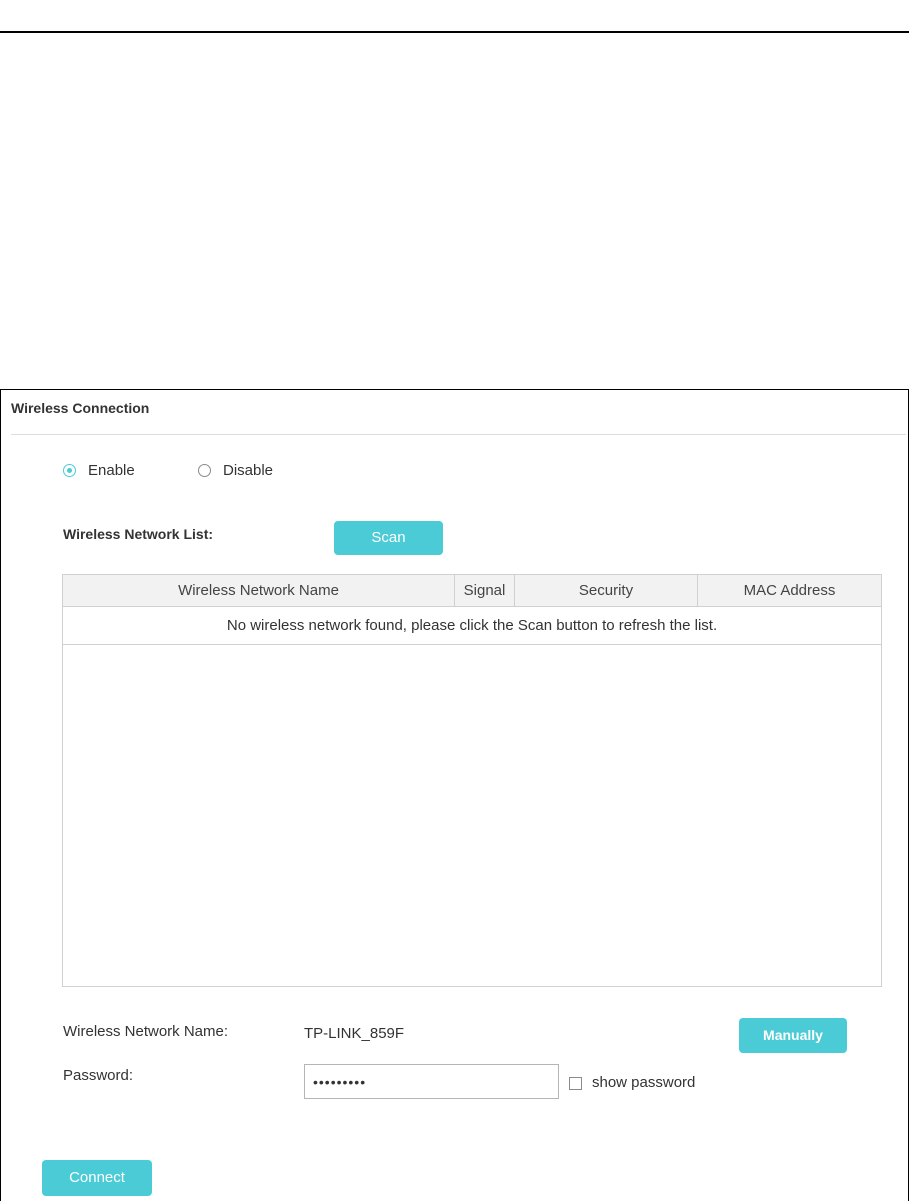 The width and height of the screenshot is (909, 1201). Describe the element at coordinates (454, 32) in the screenshot. I see `top-divider` at that location.